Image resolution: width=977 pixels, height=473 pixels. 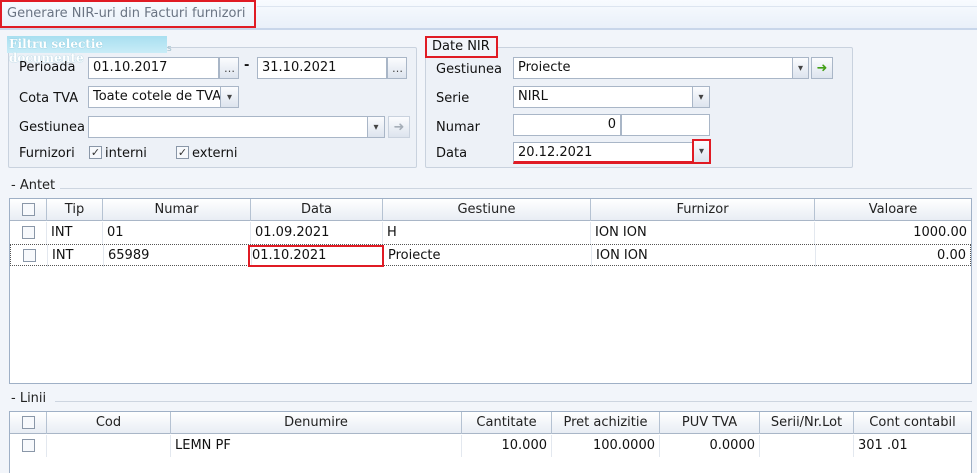 What do you see at coordinates (507, 446) in the screenshot?
I see `cell-cantitate: 10.000` at bounding box center [507, 446].